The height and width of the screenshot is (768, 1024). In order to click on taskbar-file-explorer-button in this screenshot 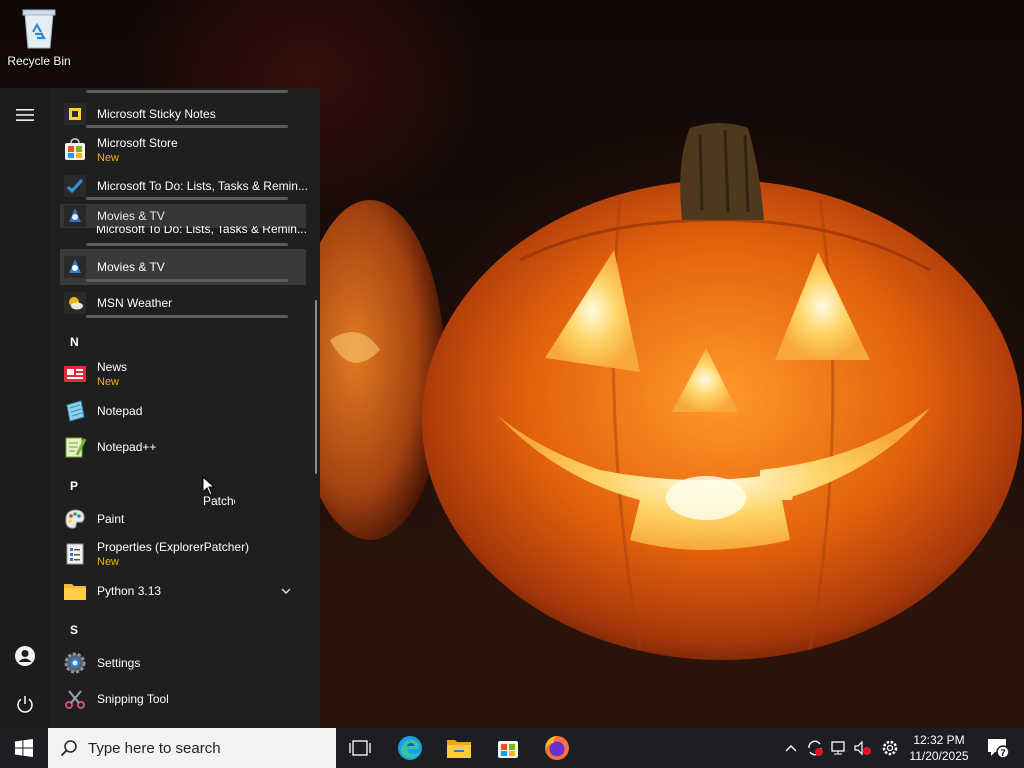, I will do `click(459, 748)`.